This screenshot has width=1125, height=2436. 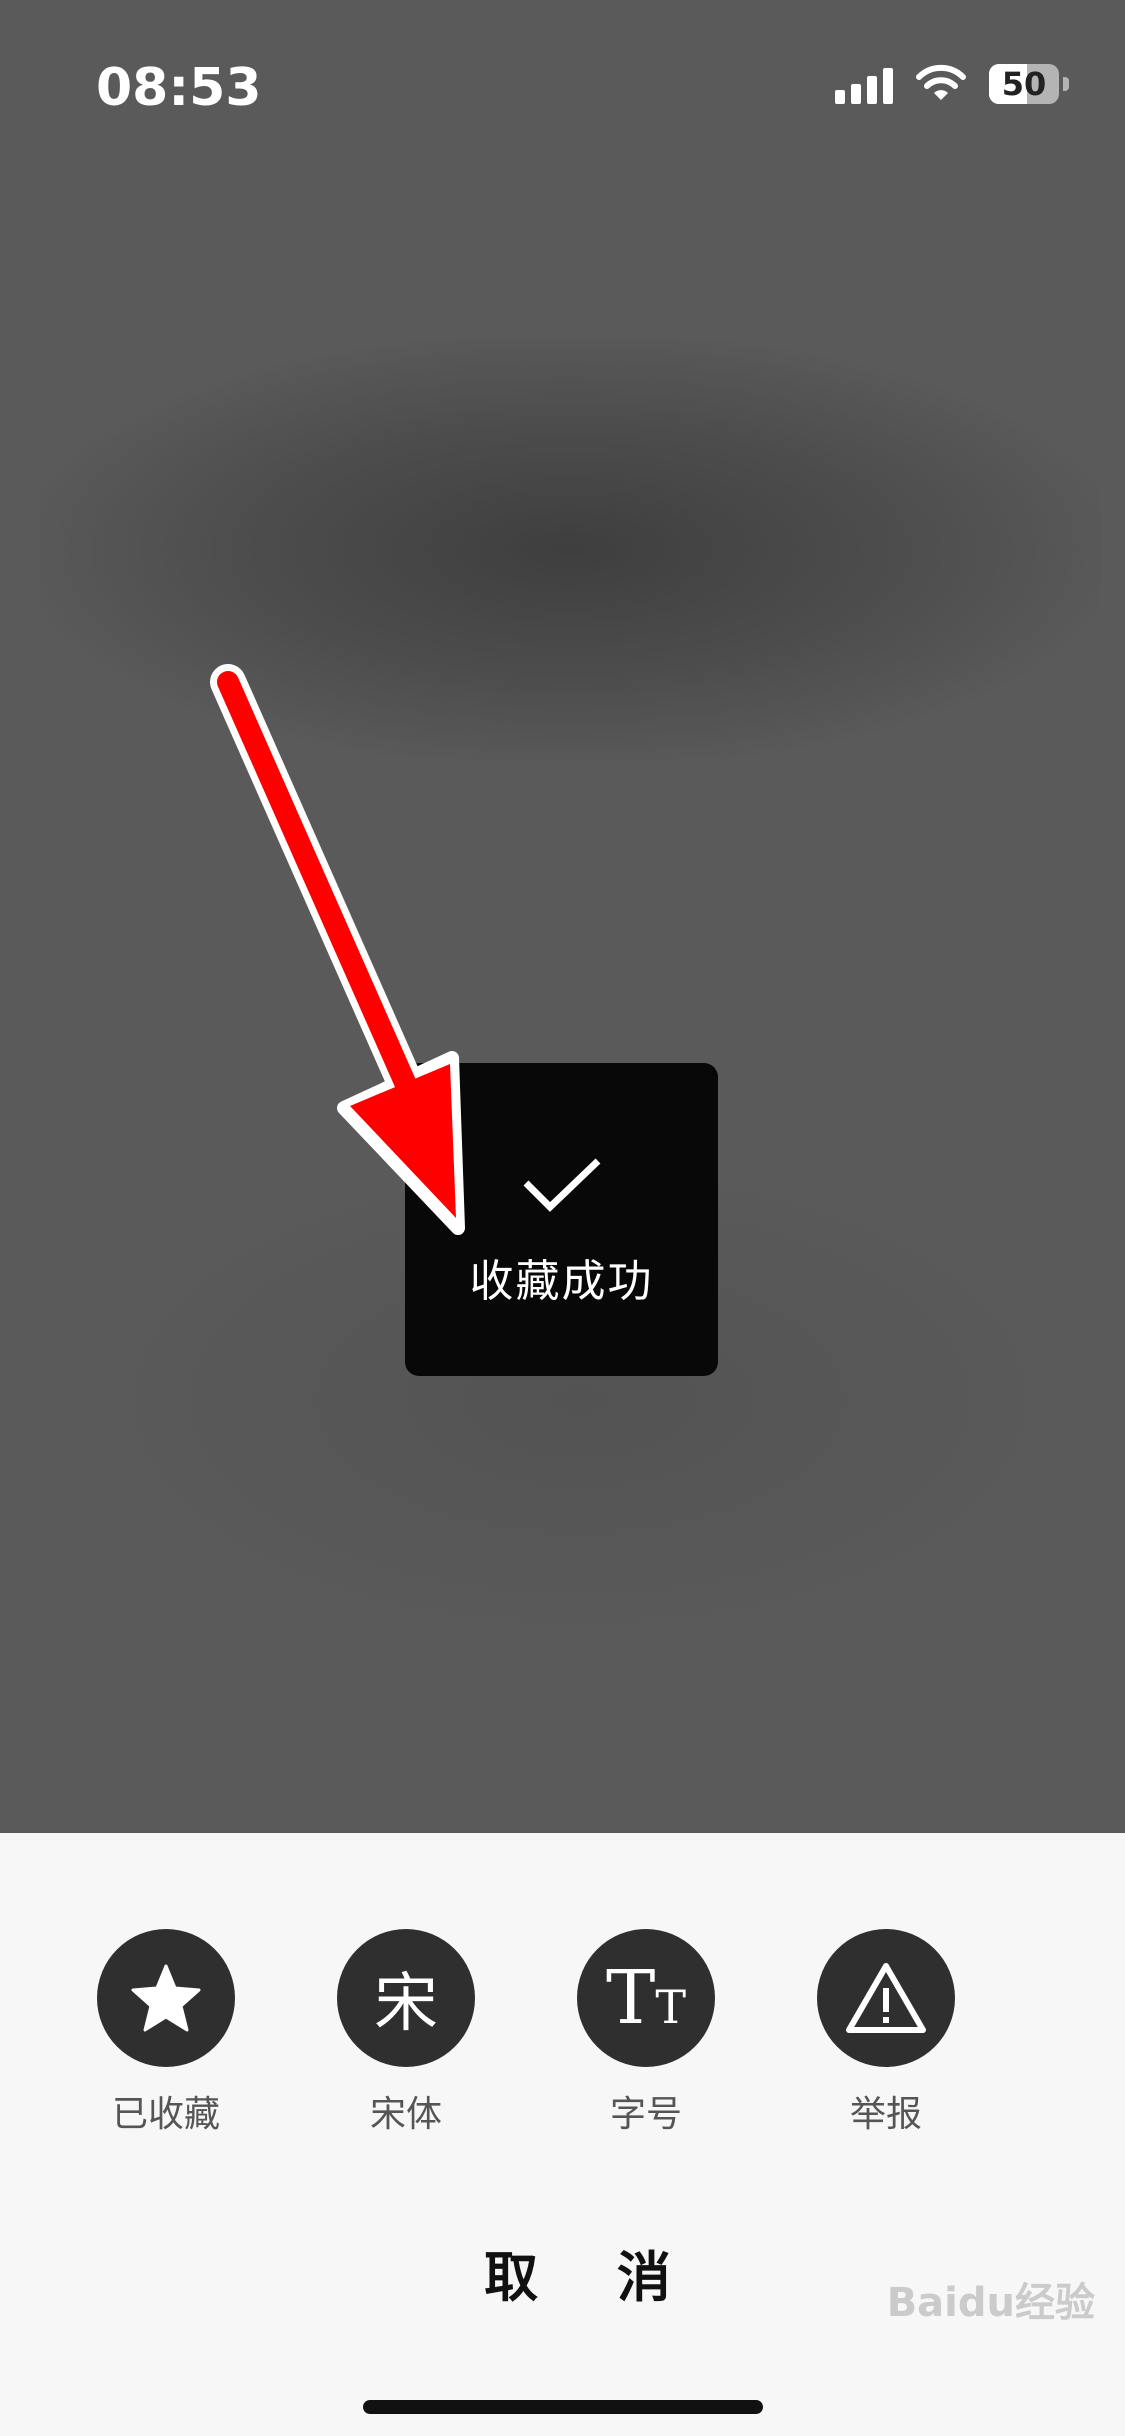 I want to click on font-size-glyph-small: T, so click(x=671, y=2007).